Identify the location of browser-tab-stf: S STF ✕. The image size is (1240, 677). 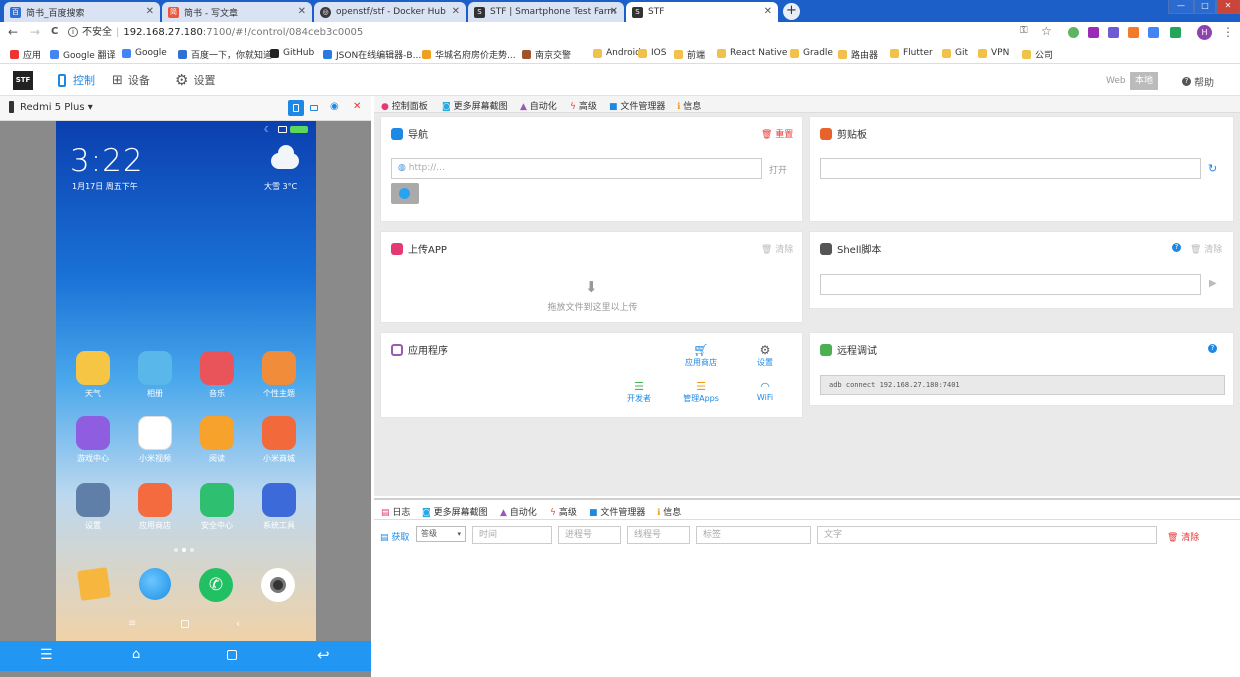
(702, 12).